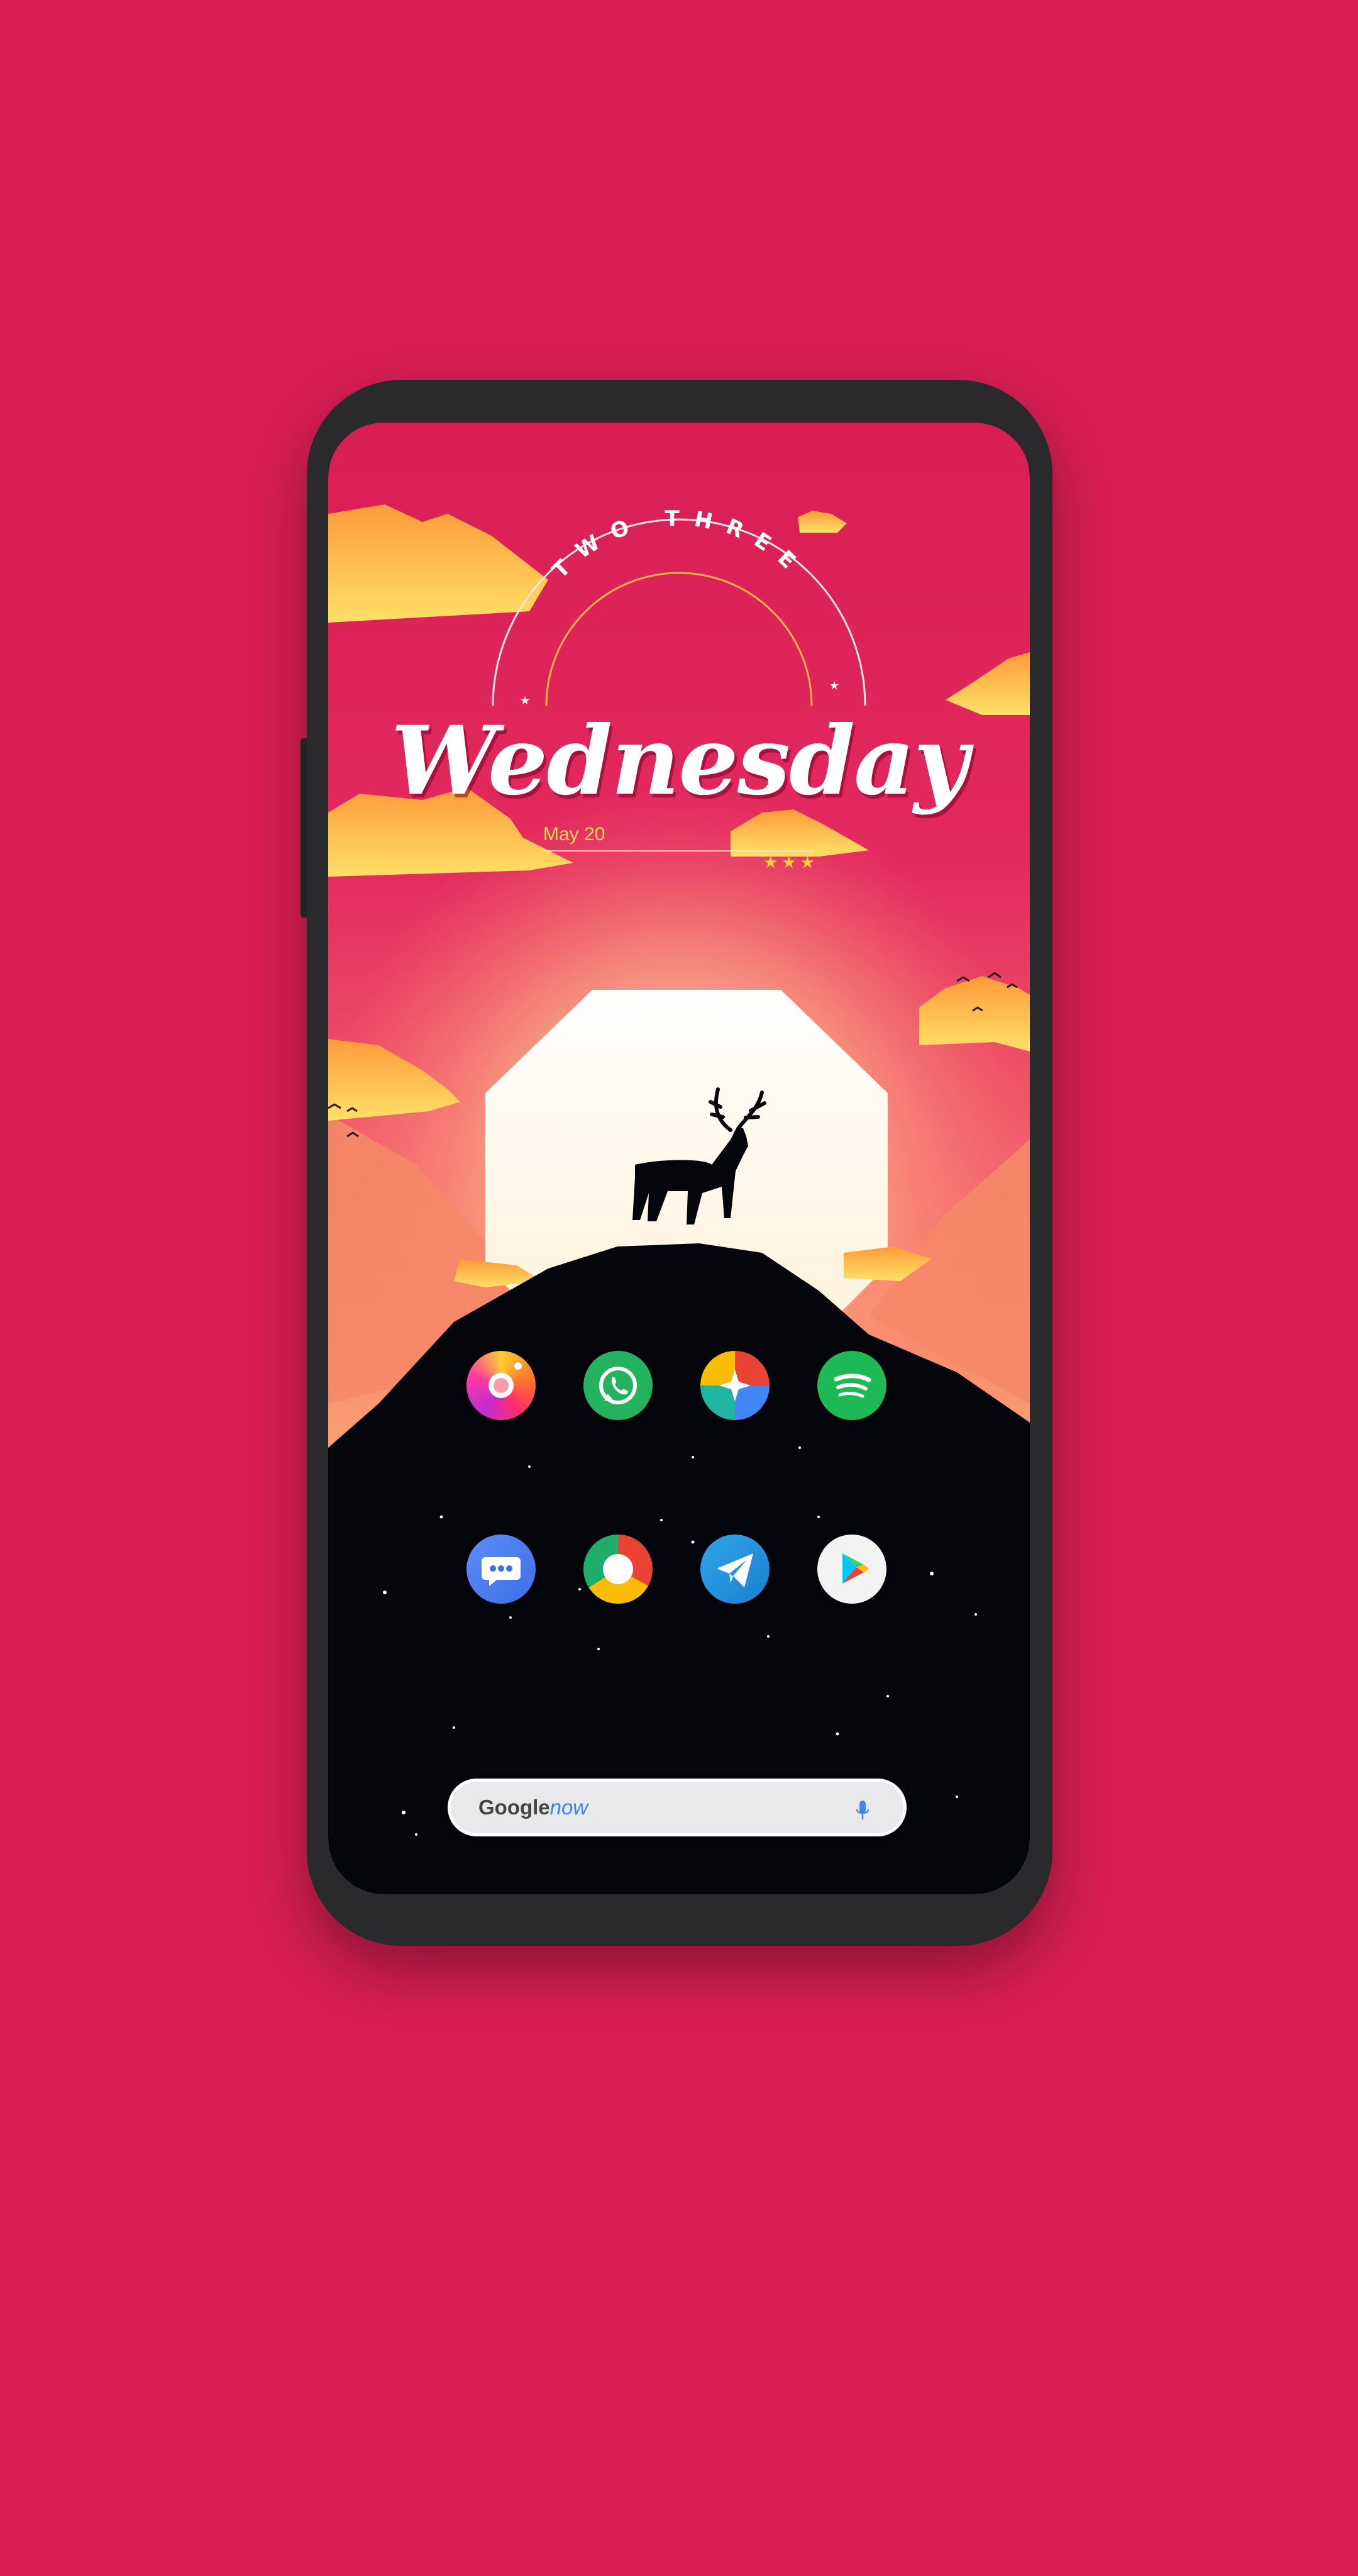  I want to click on whatsapp-app-icon, so click(618, 1385).